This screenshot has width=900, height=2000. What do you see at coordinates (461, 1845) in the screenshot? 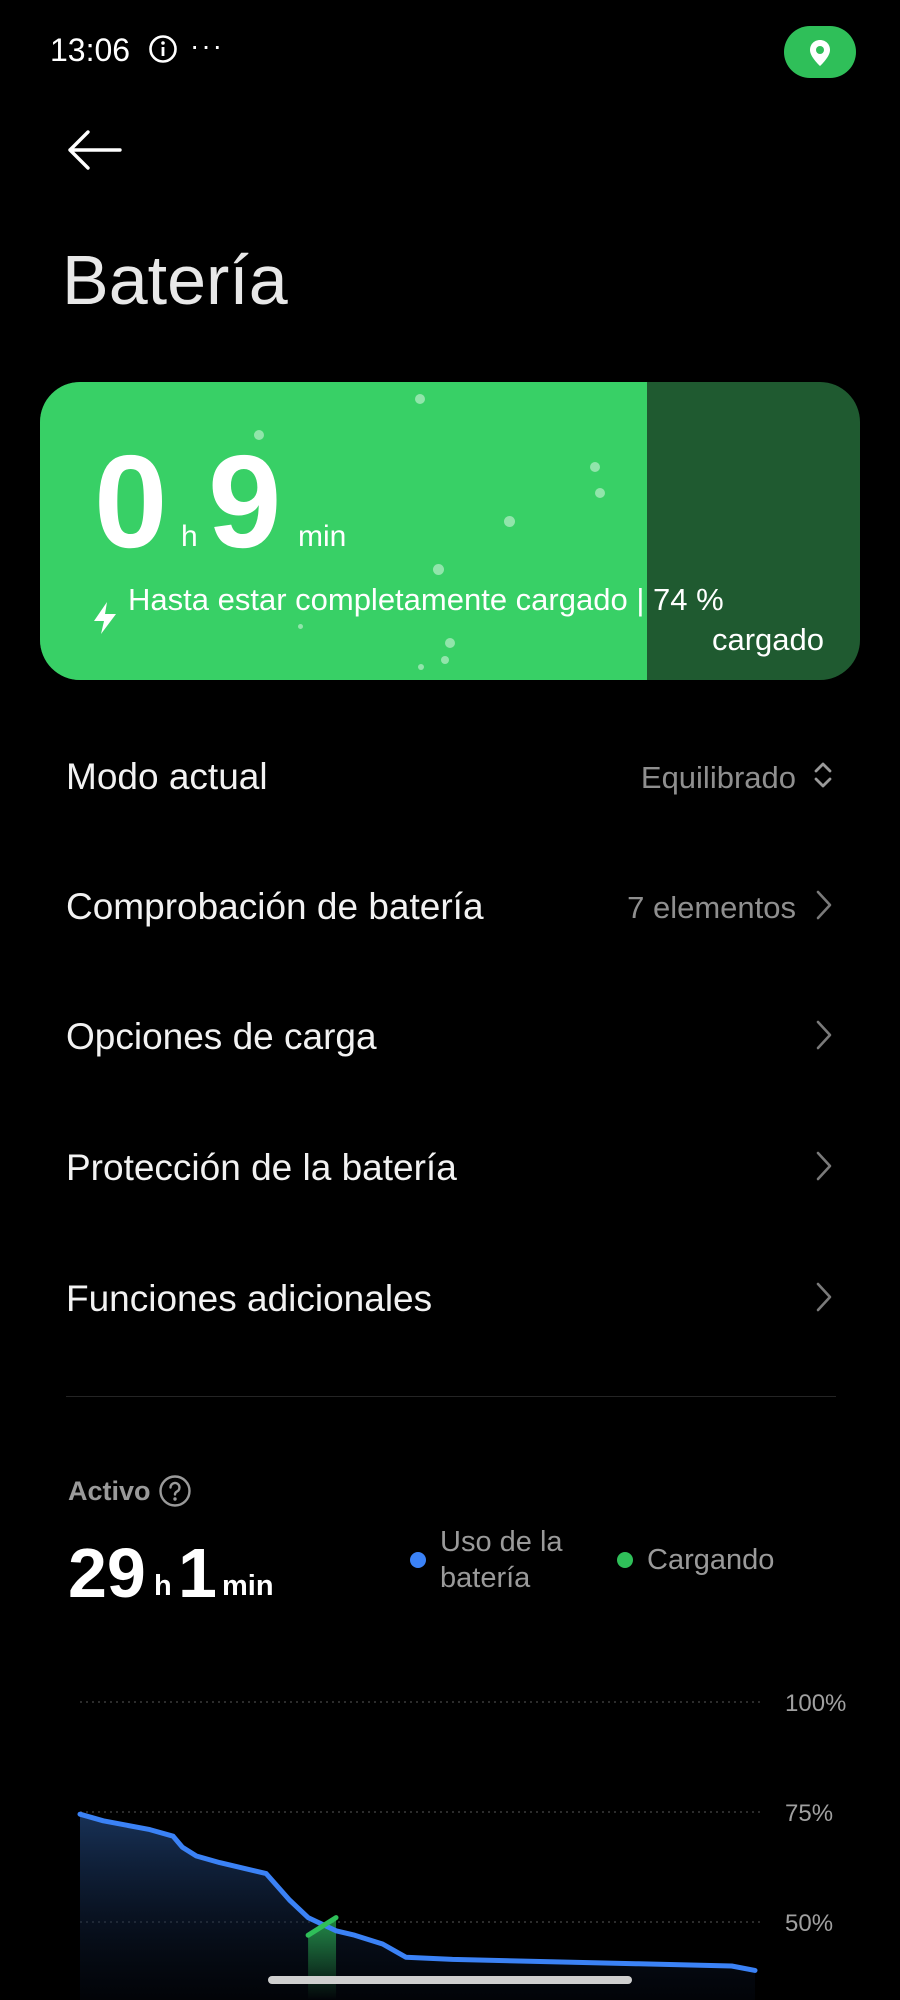
I see `battery-usage-chart: 100% 75% 50%` at bounding box center [461, 1845].